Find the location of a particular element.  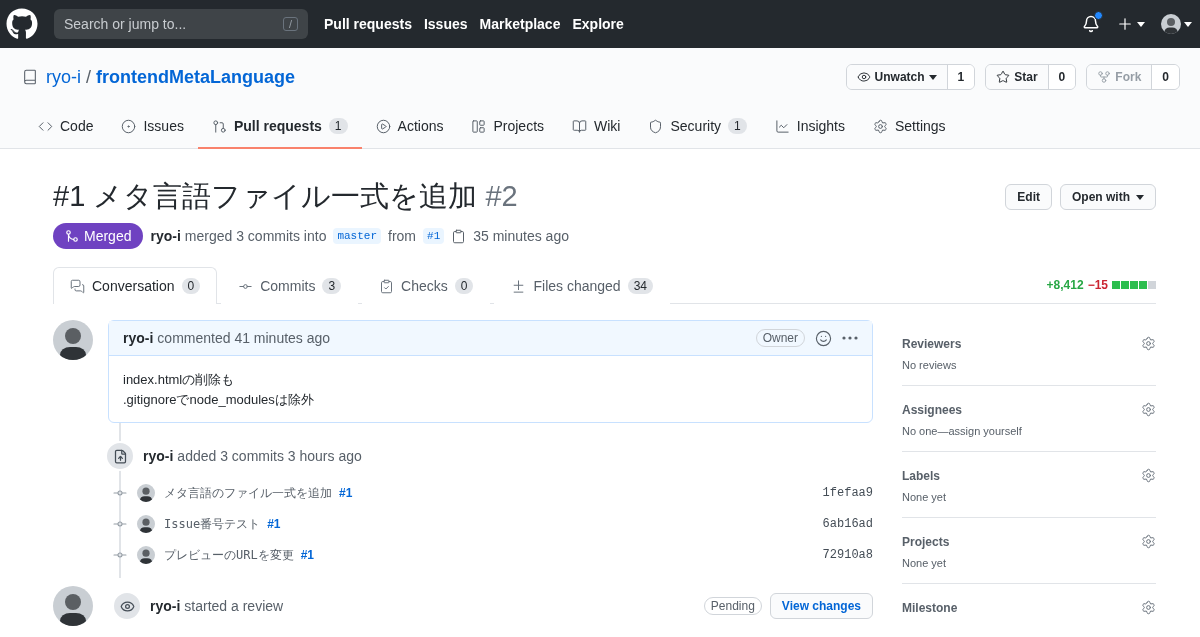

repo-icon is located at coordinates (30, 77).